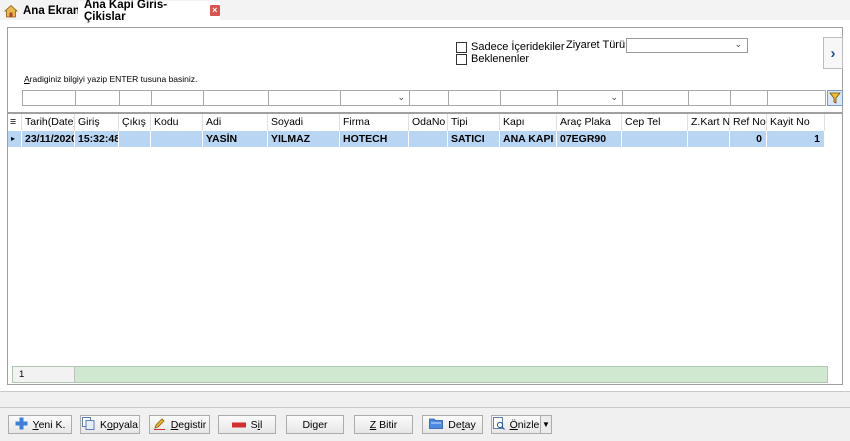 The image size is (850, 441). What do you see at coordinates (44, 374) in the screenshot?
I see `record-count: 1` at bounding box center [44, 374].